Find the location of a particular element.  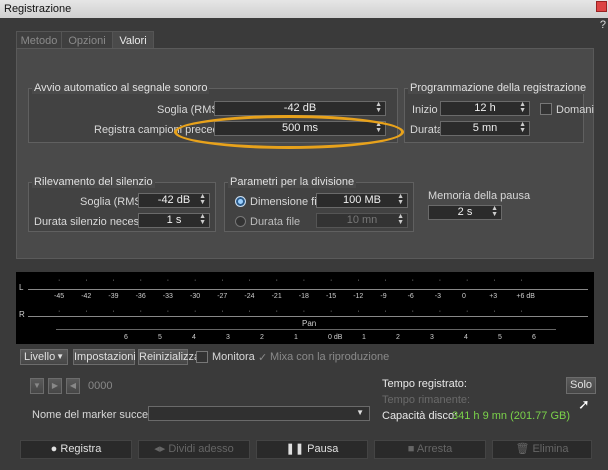

stop-label: Arresta is located at coordinates (434, 449).